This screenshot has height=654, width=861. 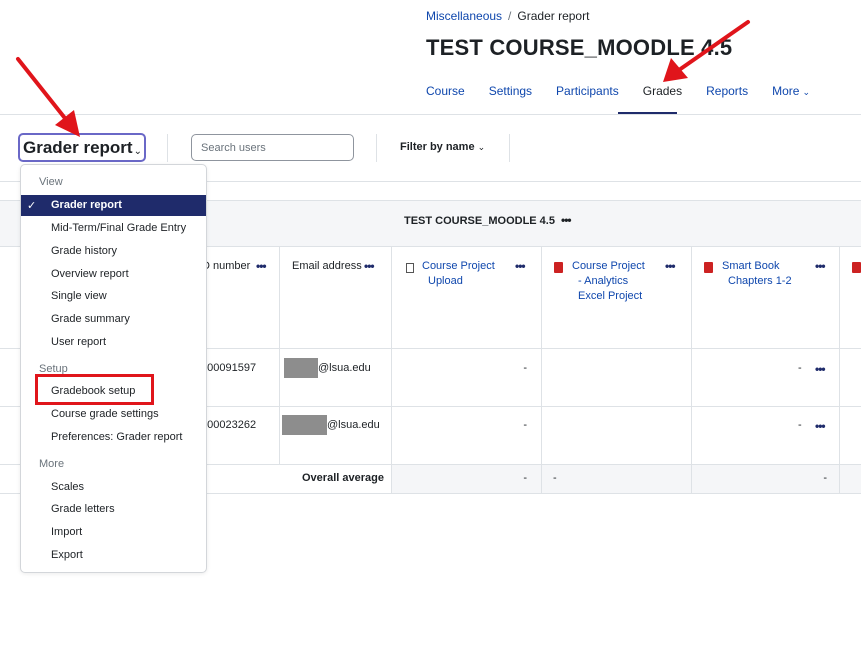 I want to click on grade-item-line: - Analytics, so click(x=603, y=281).